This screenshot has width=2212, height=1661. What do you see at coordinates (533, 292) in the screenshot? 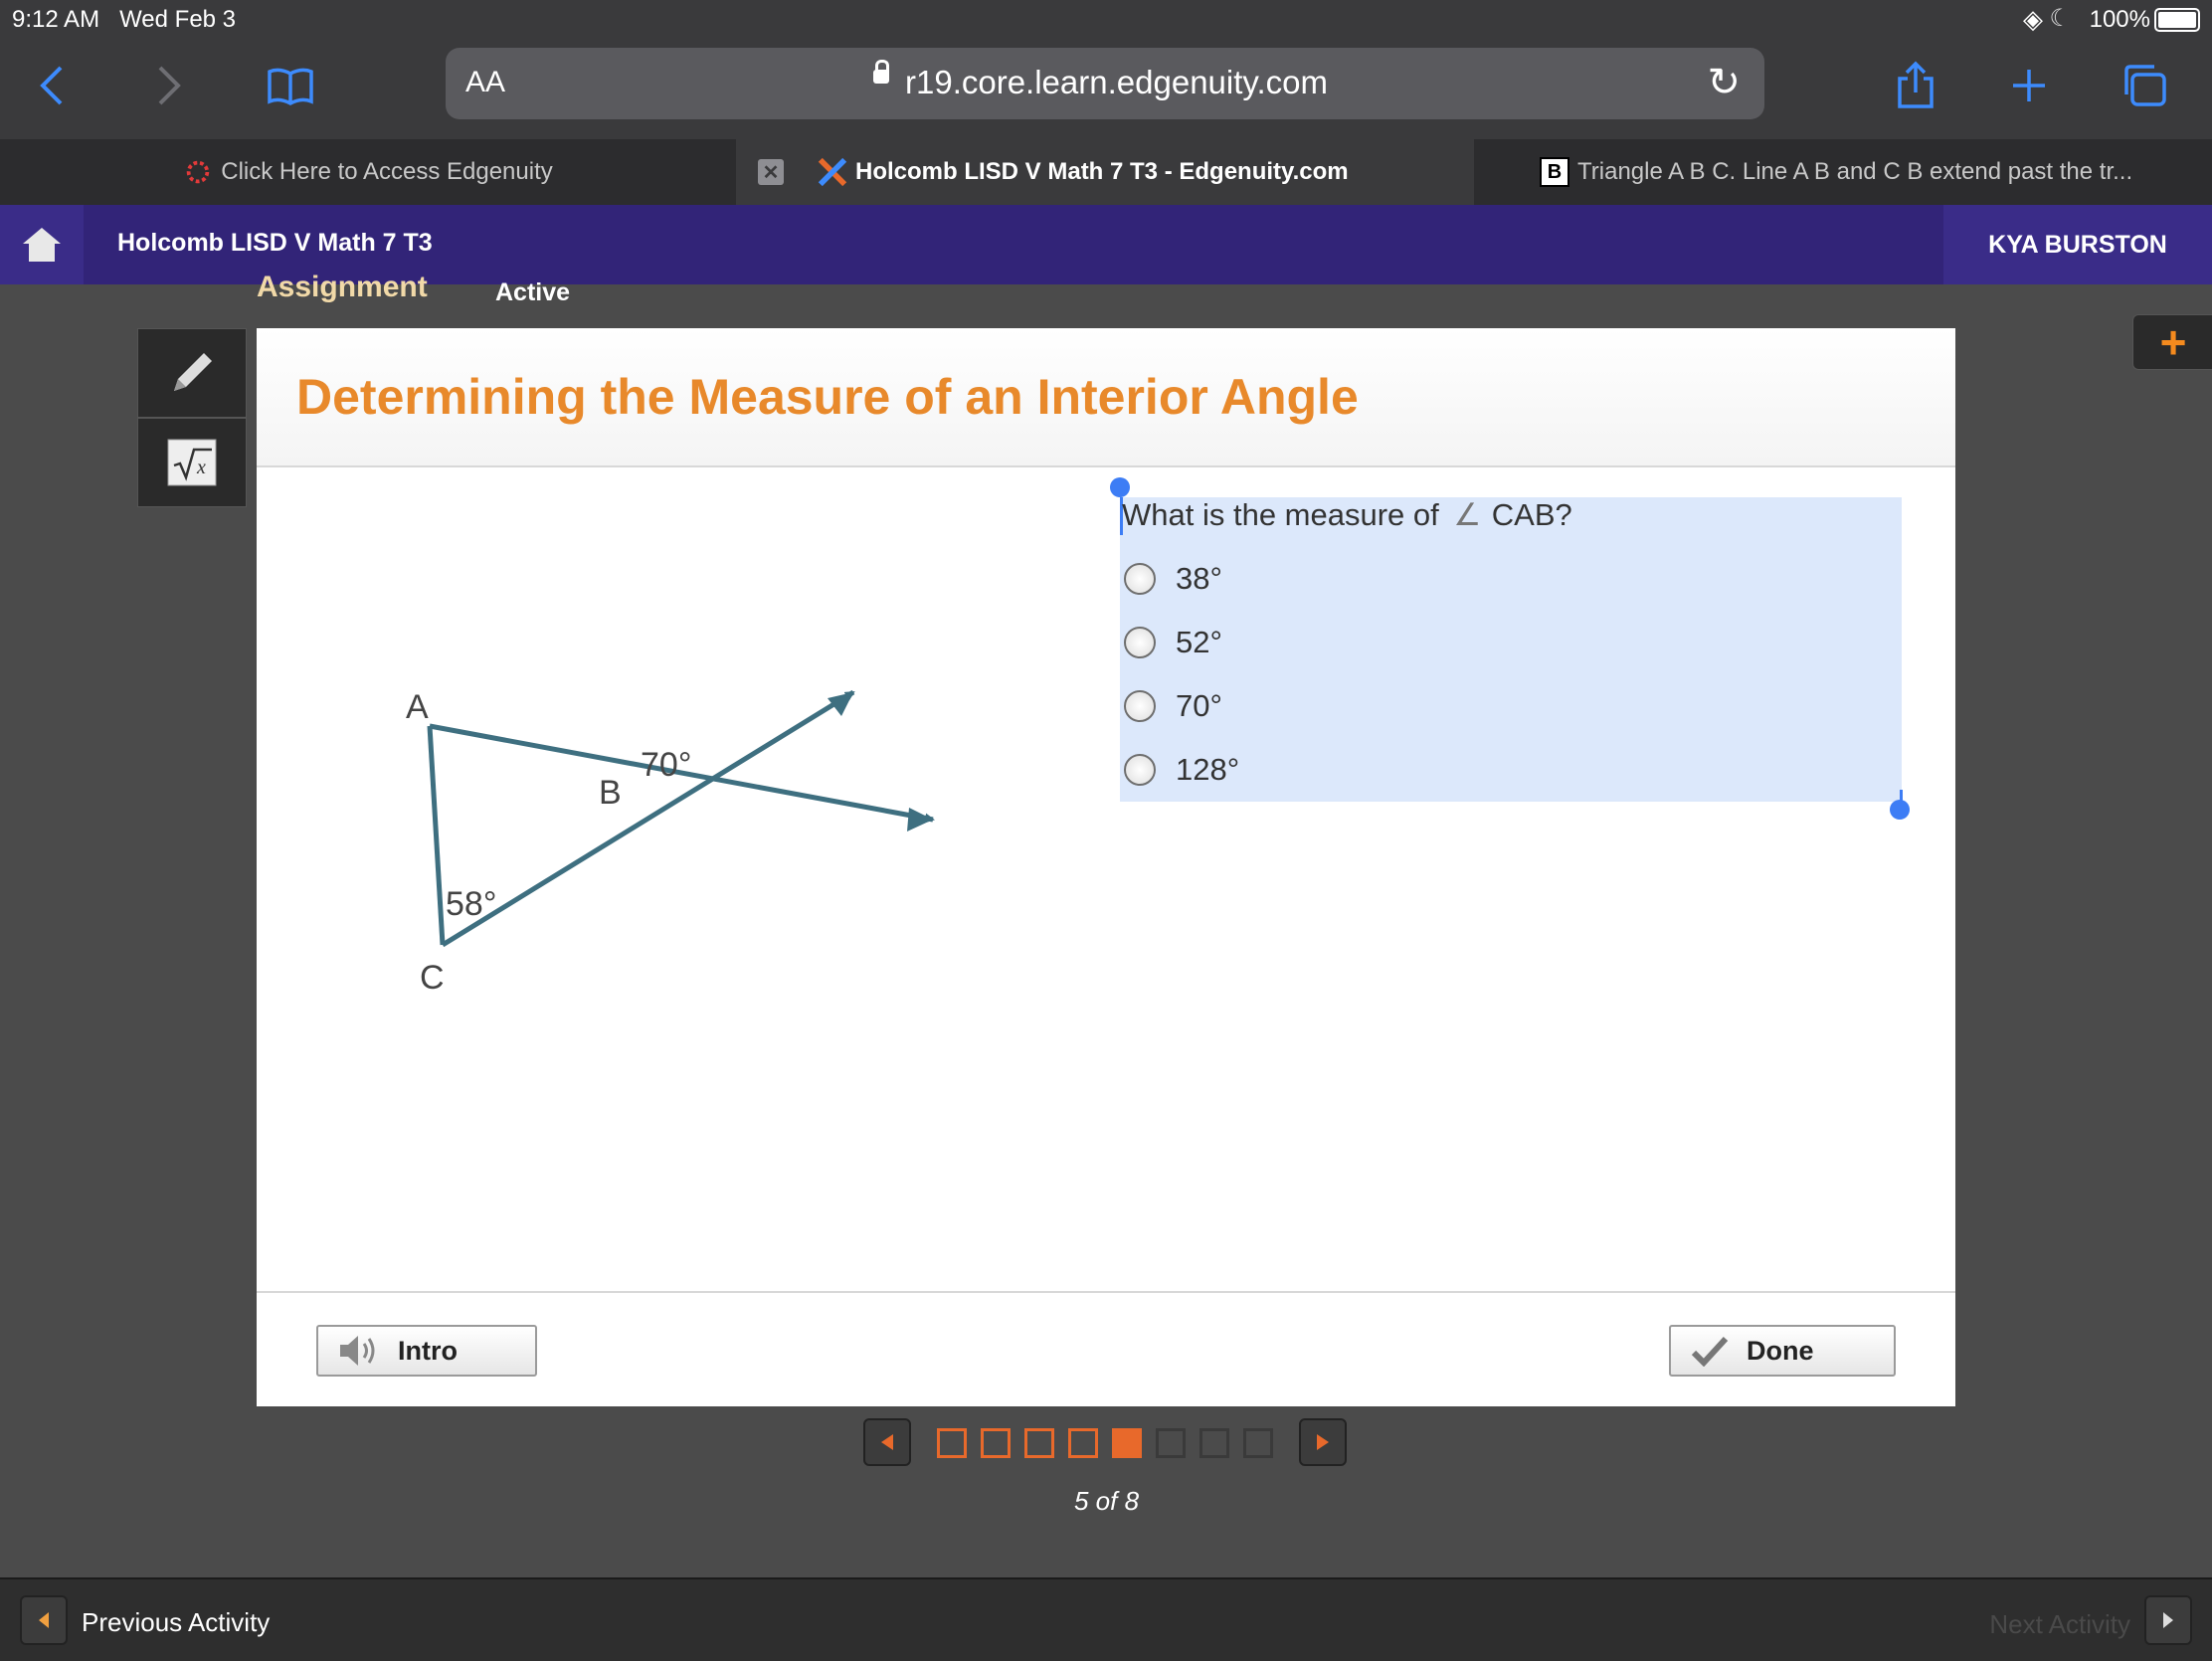
I see `active-status: Active` at bounding box center [533, 292].